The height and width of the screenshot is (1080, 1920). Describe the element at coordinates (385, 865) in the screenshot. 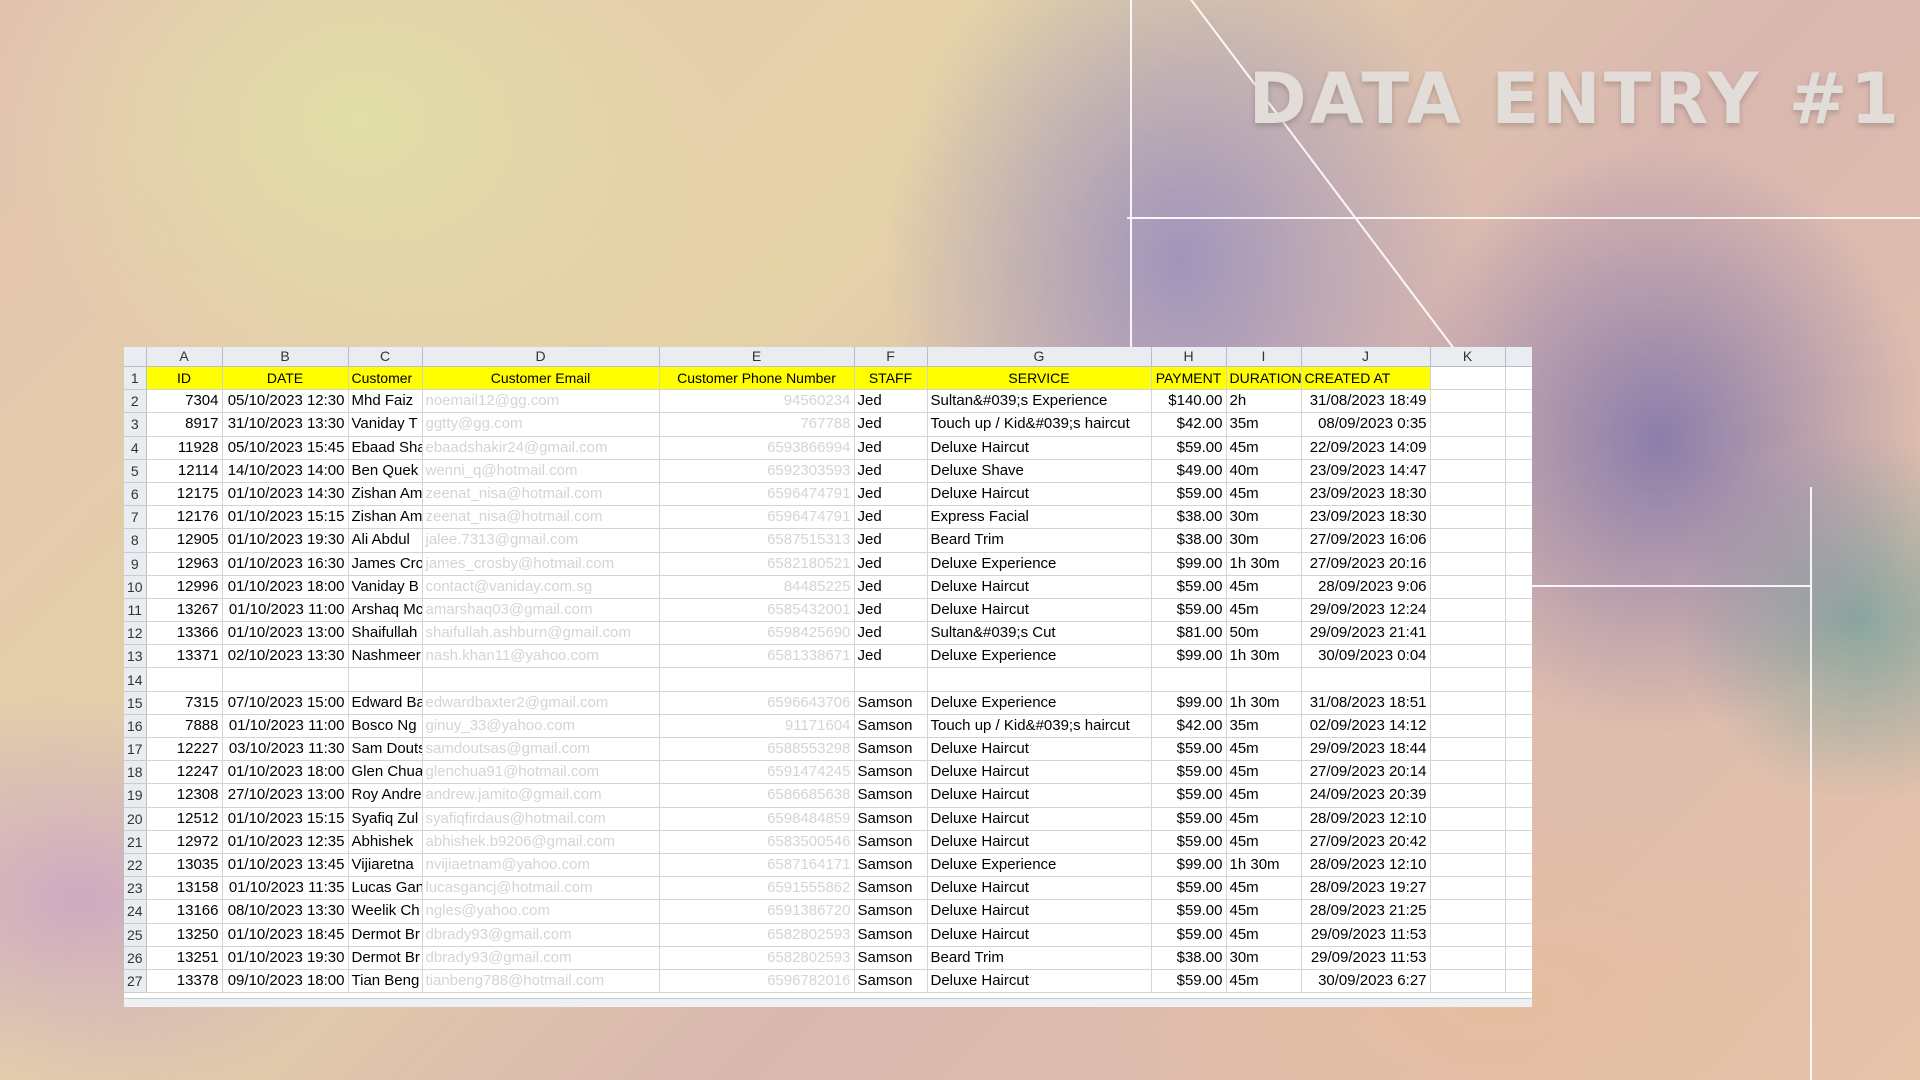

I see `cell-customer: Vijiaretna` at that location.